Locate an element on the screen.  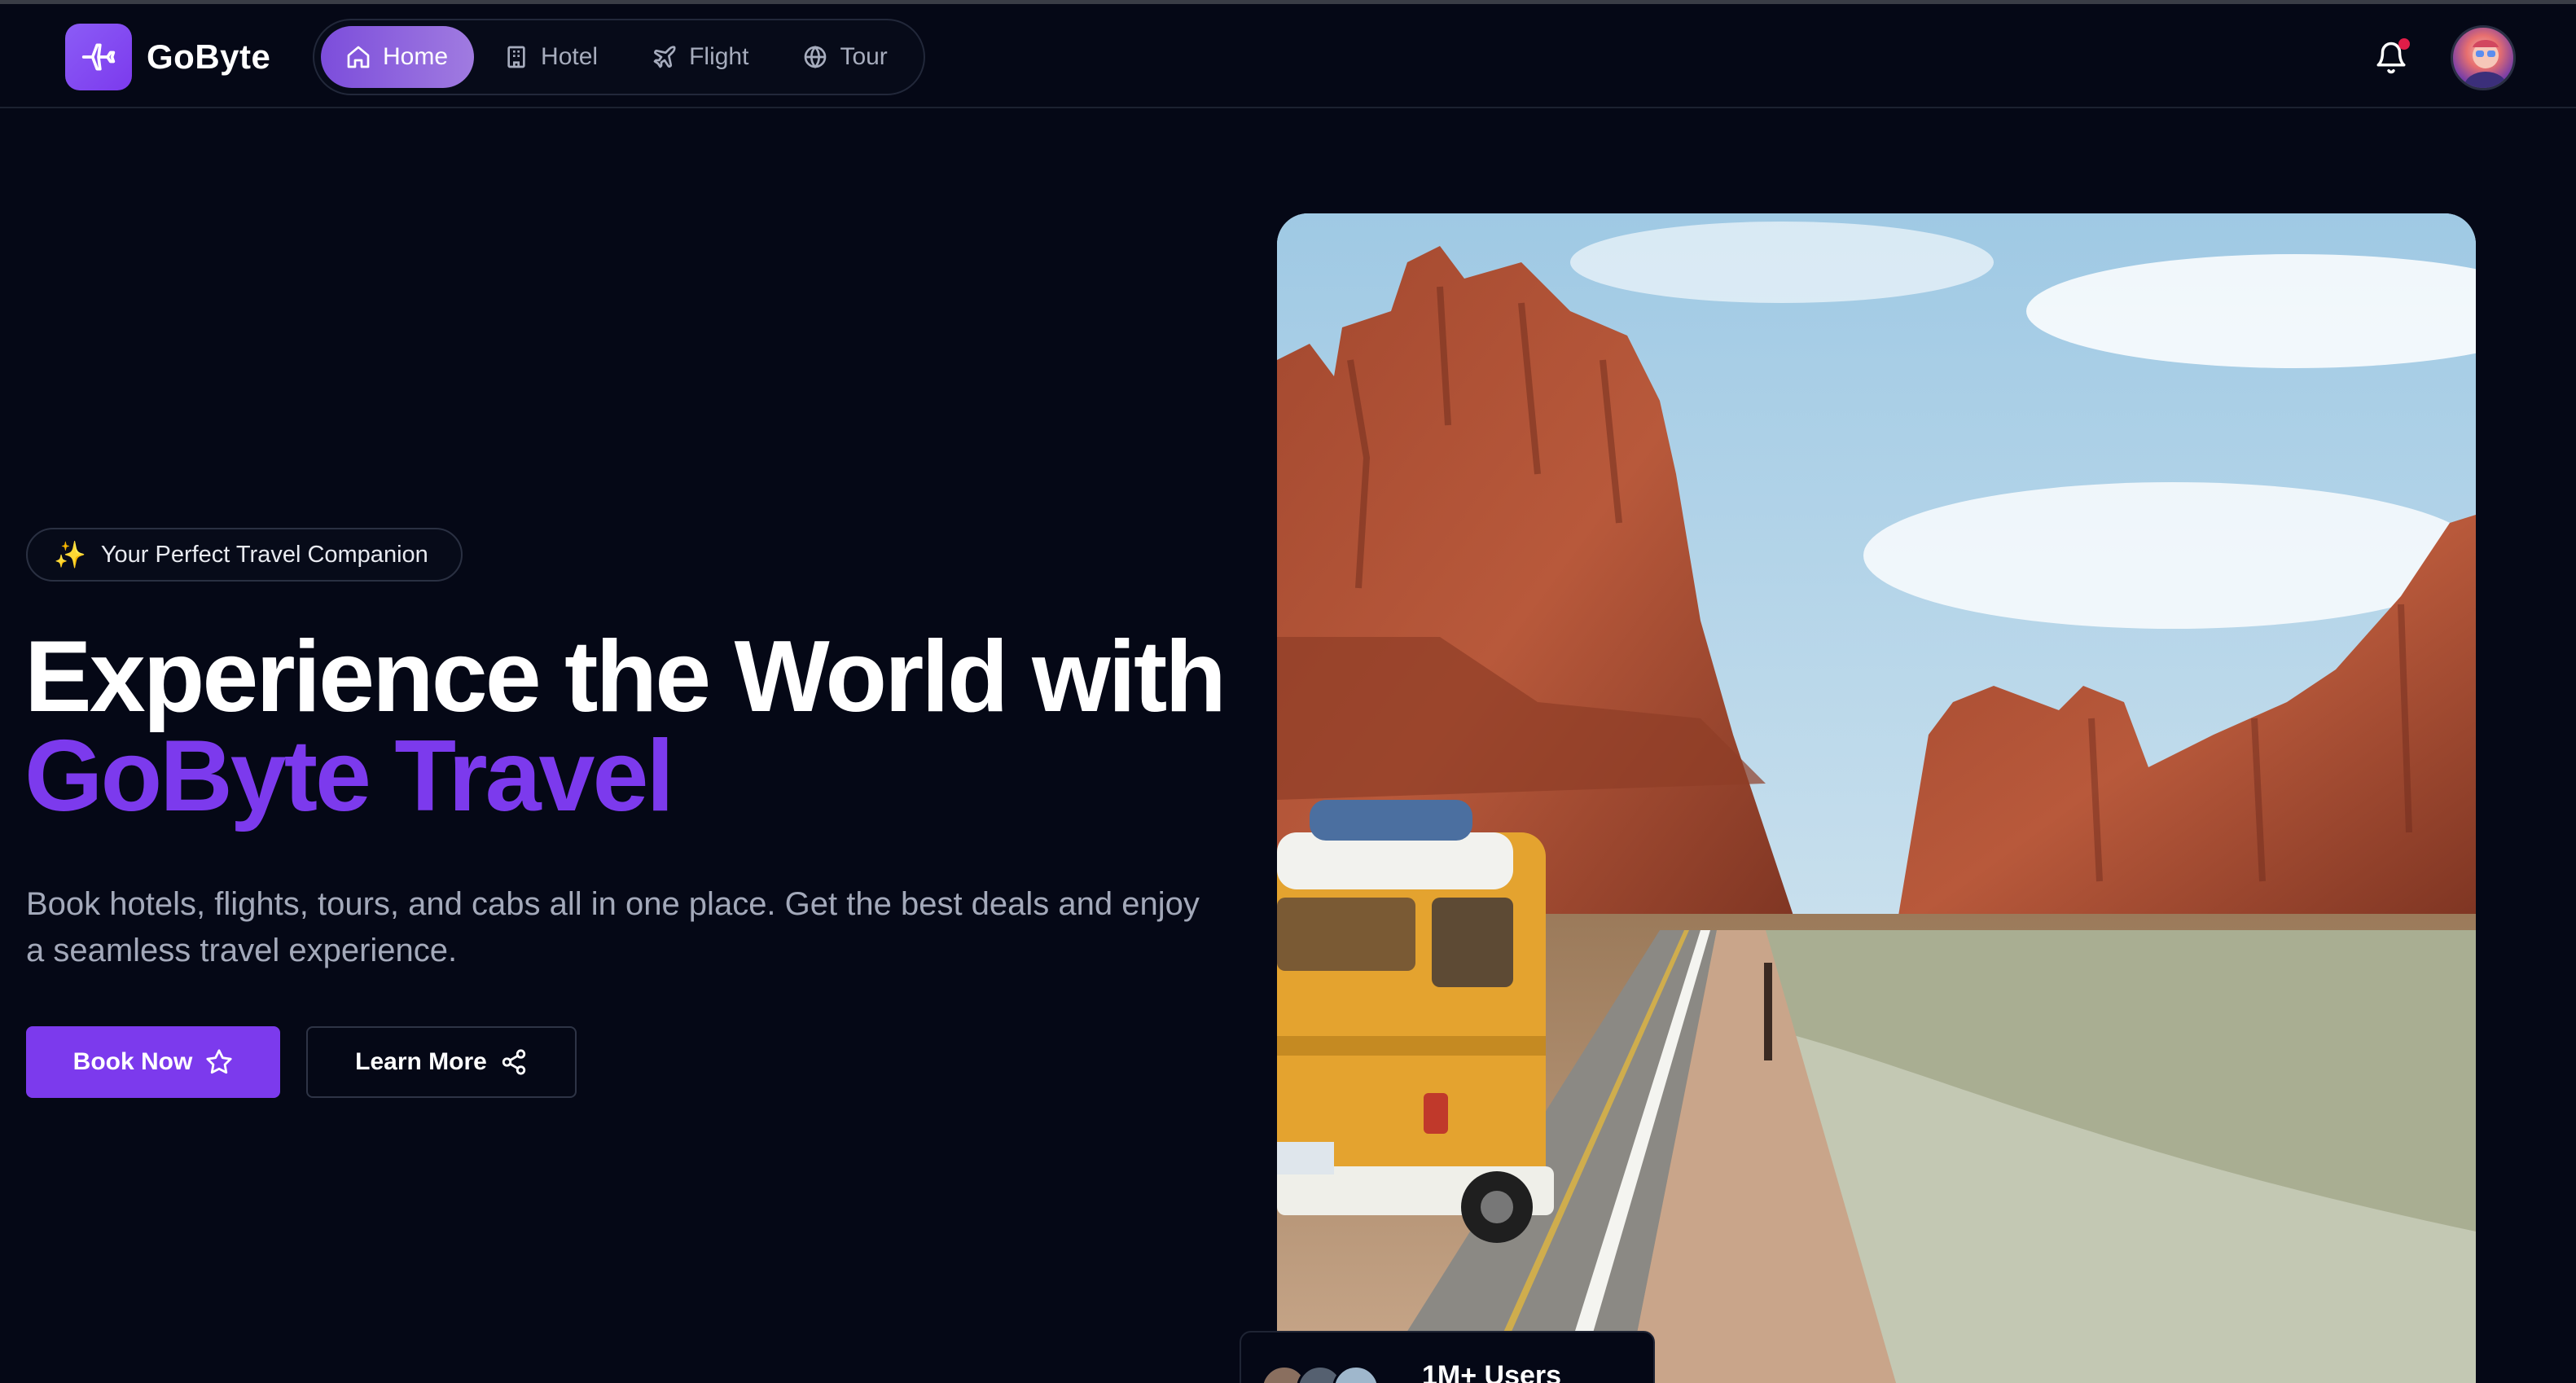
brand-name: GoByte is located at coordinates (209, 56).